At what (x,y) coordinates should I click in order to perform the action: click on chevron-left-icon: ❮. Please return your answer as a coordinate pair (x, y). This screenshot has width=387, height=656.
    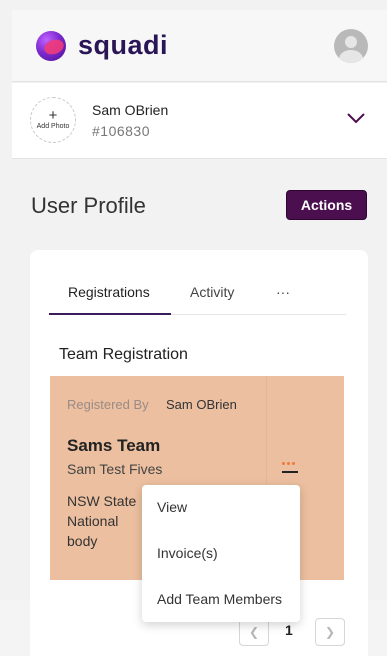
    Looking at the image, I should click on (254, 632).